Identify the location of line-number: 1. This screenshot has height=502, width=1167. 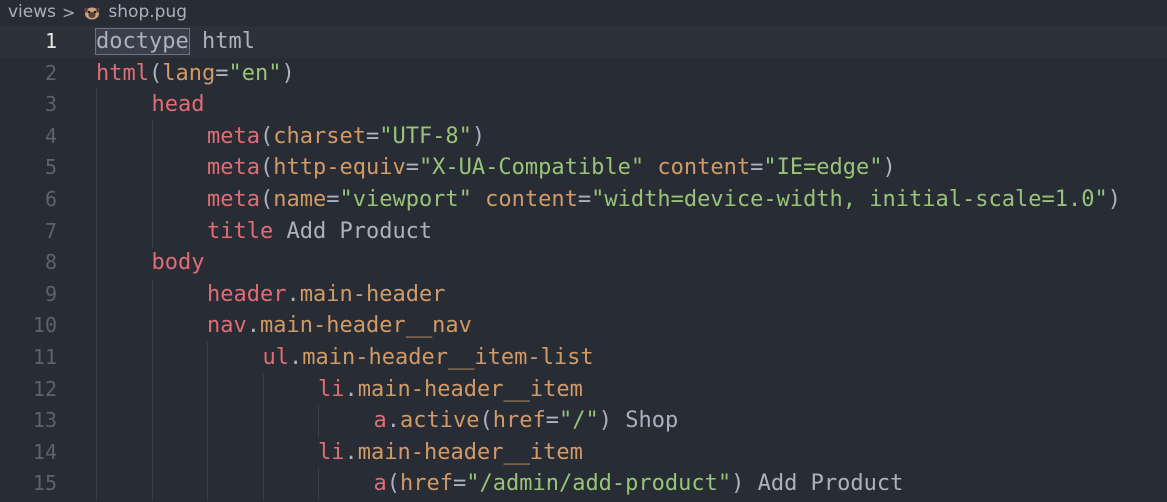
(50, 41).